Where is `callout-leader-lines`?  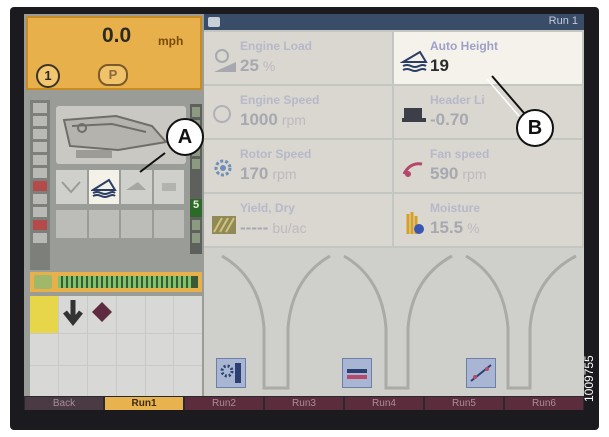
callout-leader-lines is located at coordinates (332, 124).